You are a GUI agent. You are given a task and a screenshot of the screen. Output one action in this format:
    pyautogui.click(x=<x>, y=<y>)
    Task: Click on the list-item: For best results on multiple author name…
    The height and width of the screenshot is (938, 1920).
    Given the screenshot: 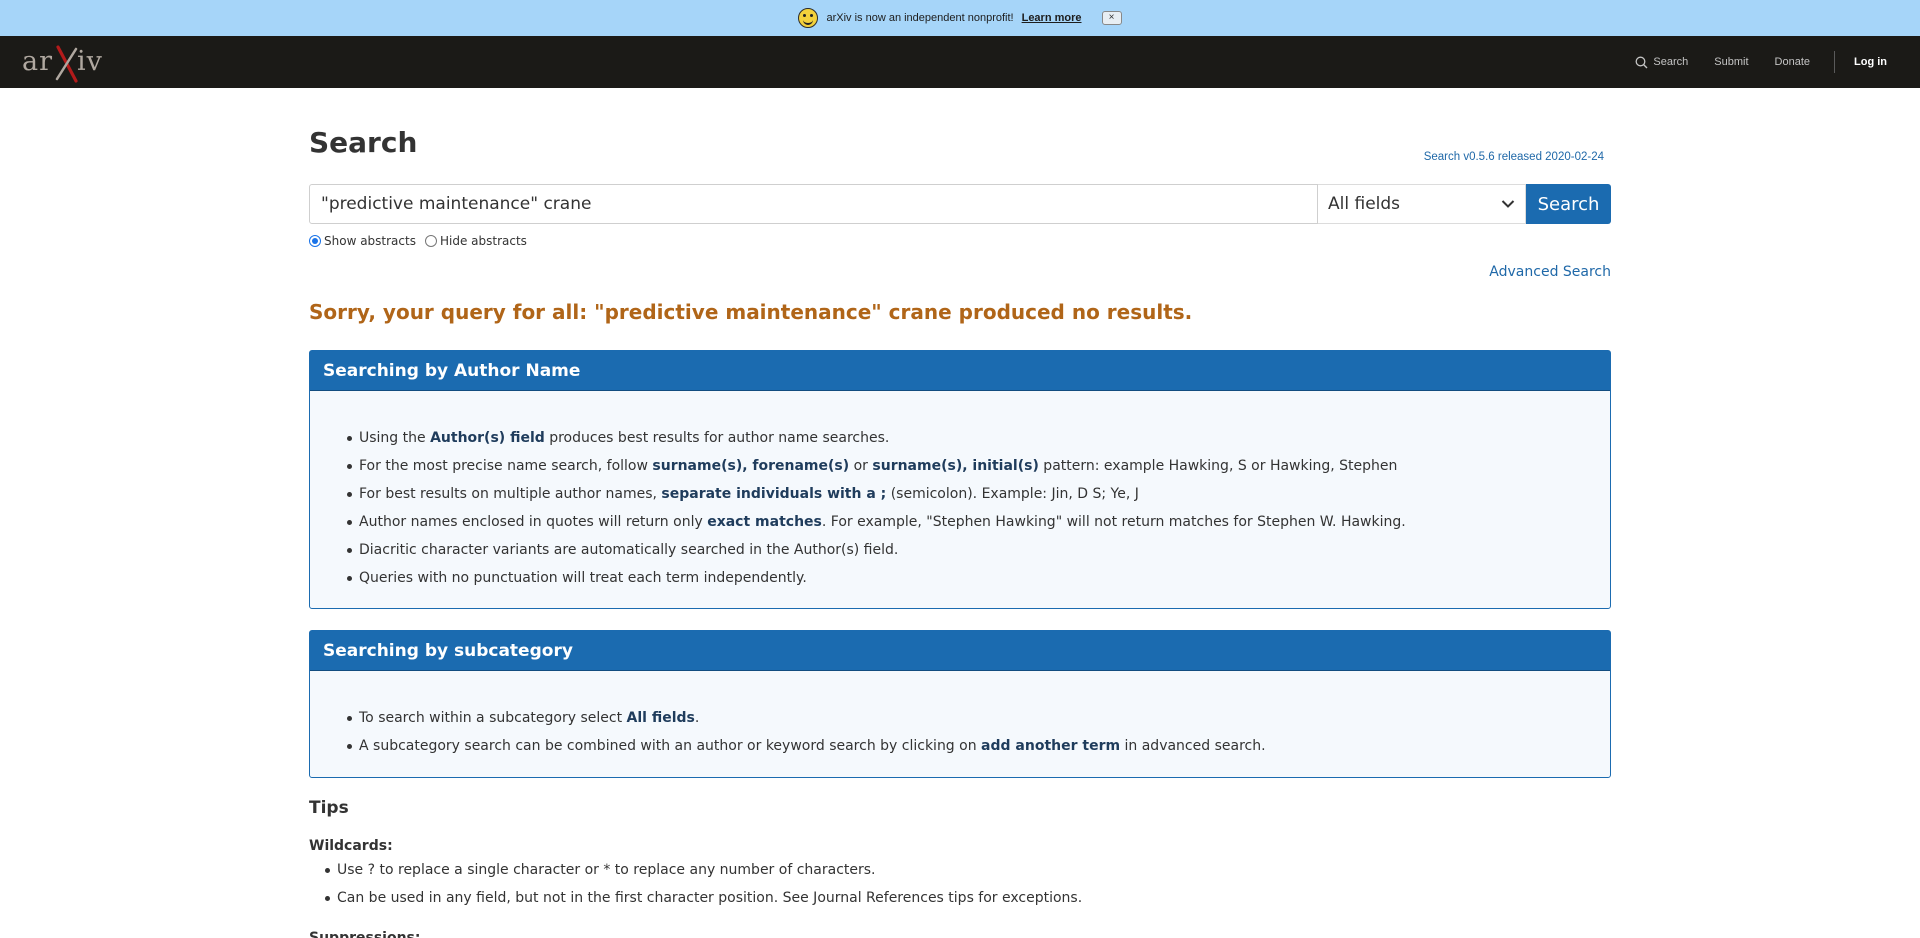 What is the action you would take?
    pyautogui.click(x=978, y=494)
    